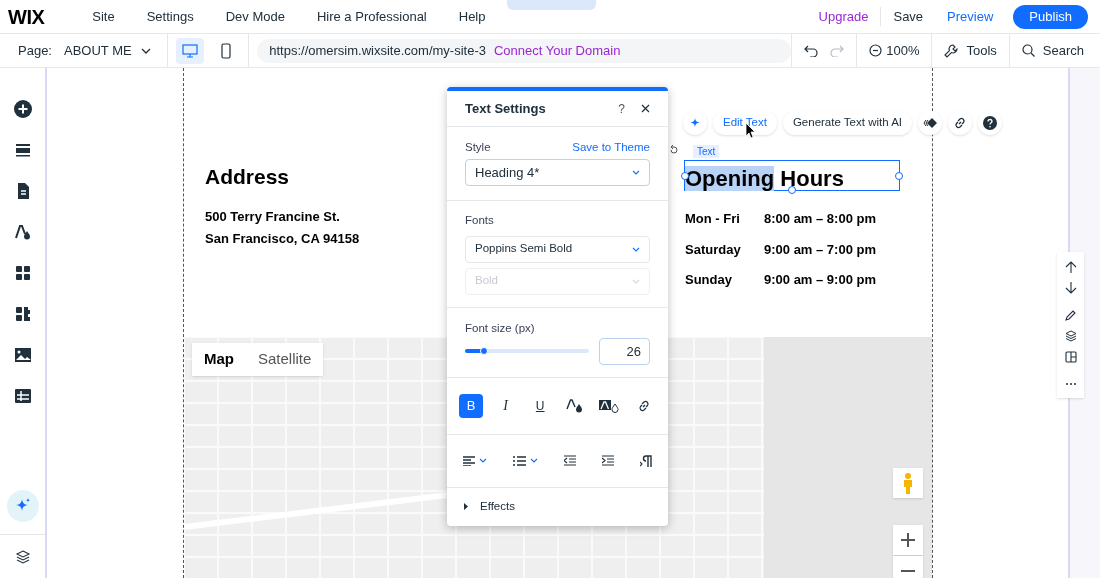 This screenshot has height=578, width=1100. I want to click on hours-heading: Opening Hours, so click(764, 179).